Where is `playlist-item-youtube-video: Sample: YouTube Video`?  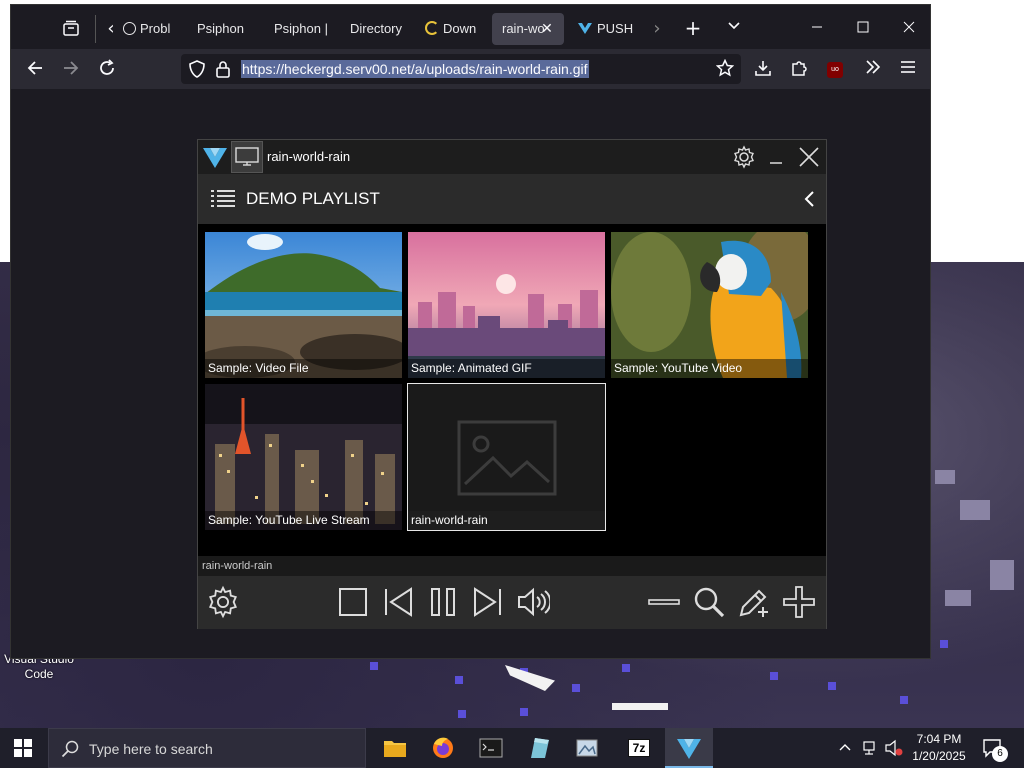
playlist-item-youtube-video: Sample: YouTube Video is located at coordinates (709, 305).